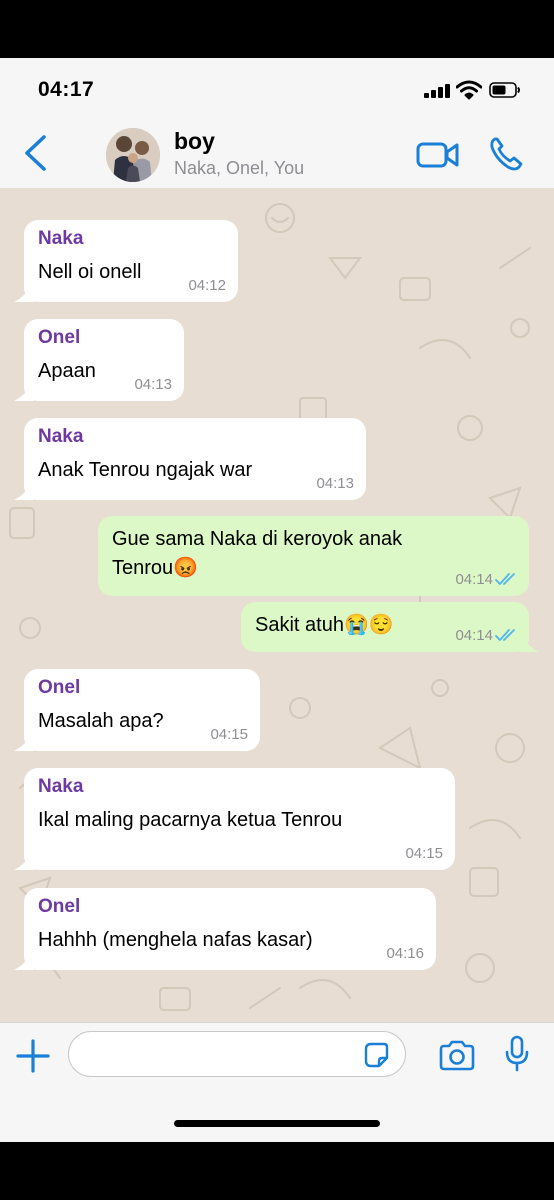 The height and width of the screenshot is (1200, 554). What do you see at coordinates (438, 91) in the screenshot?
I see `signal-icon` at bounding box center [438, 91].